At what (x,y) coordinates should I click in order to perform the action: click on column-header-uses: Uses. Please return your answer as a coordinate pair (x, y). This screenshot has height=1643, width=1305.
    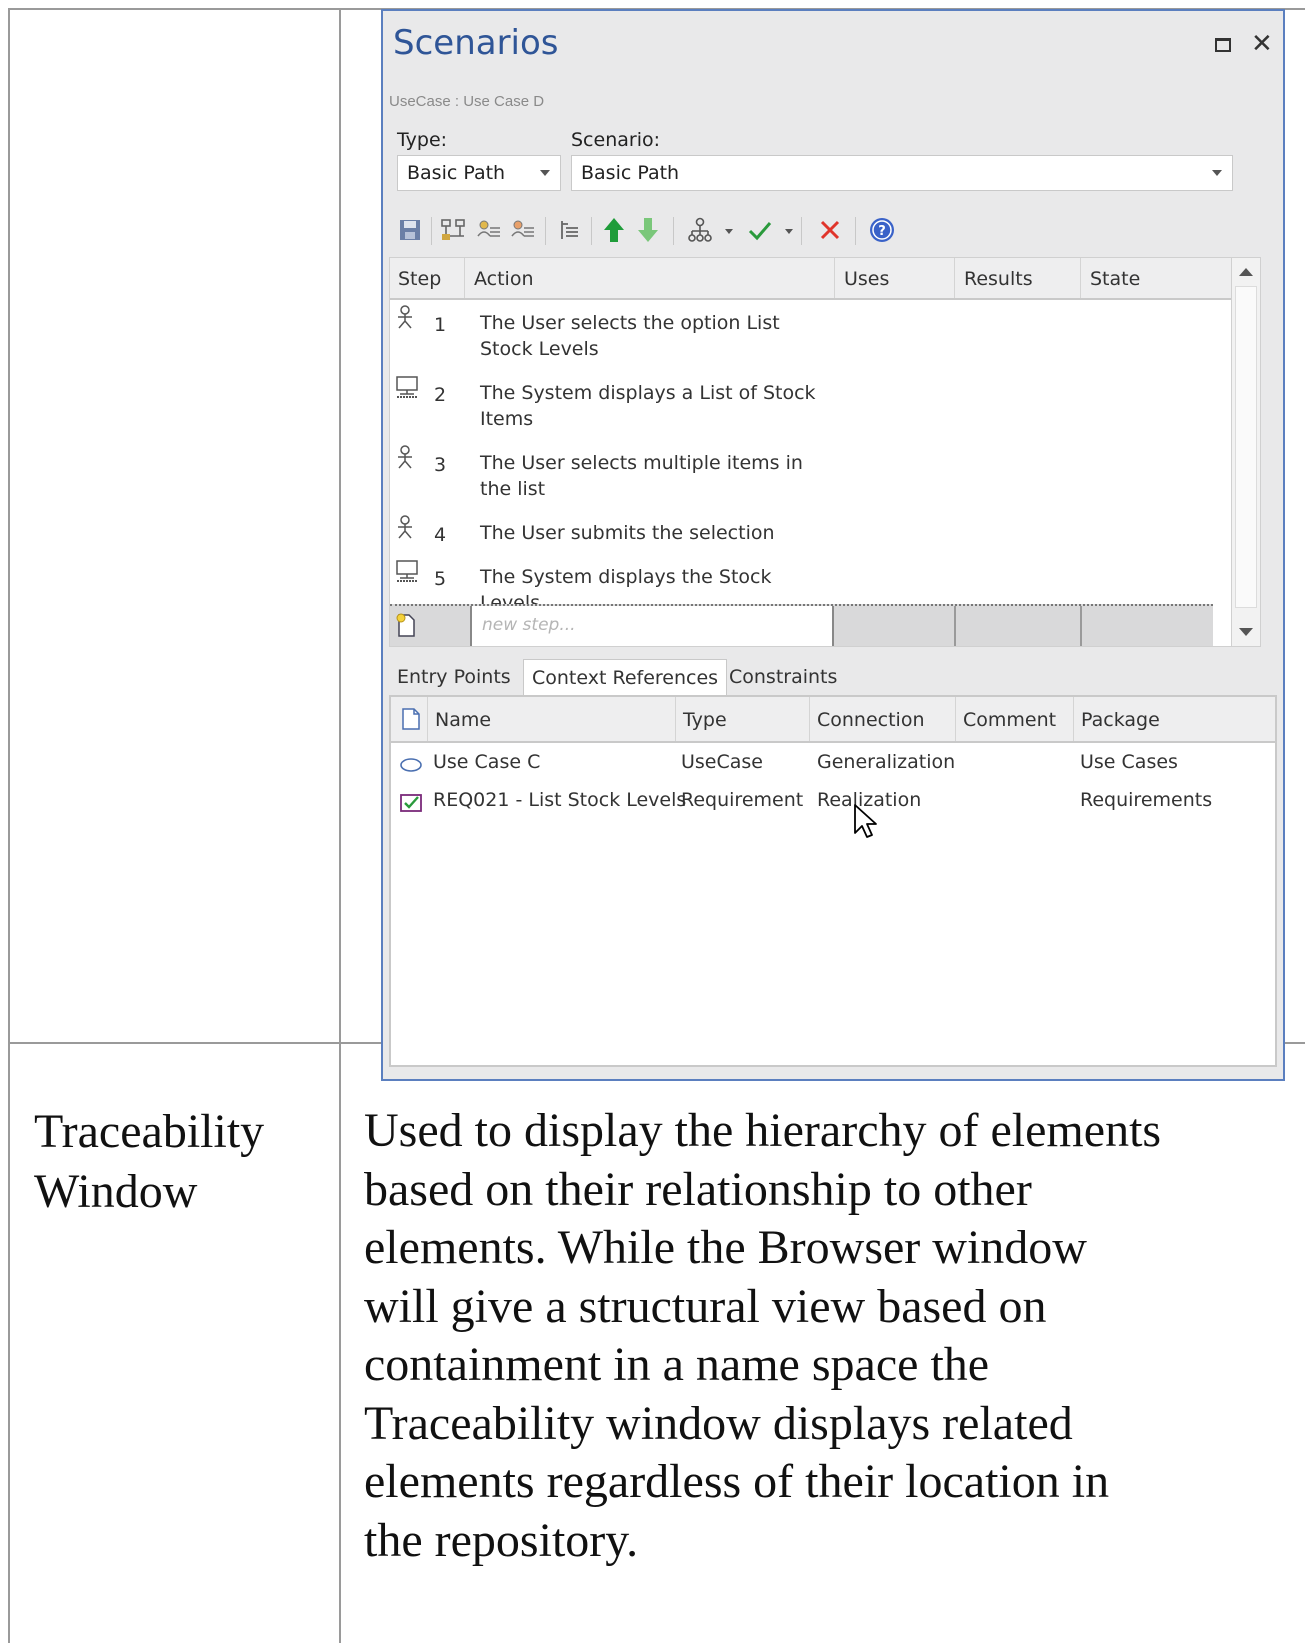
    Looking at the image, I should click on (866, 279).